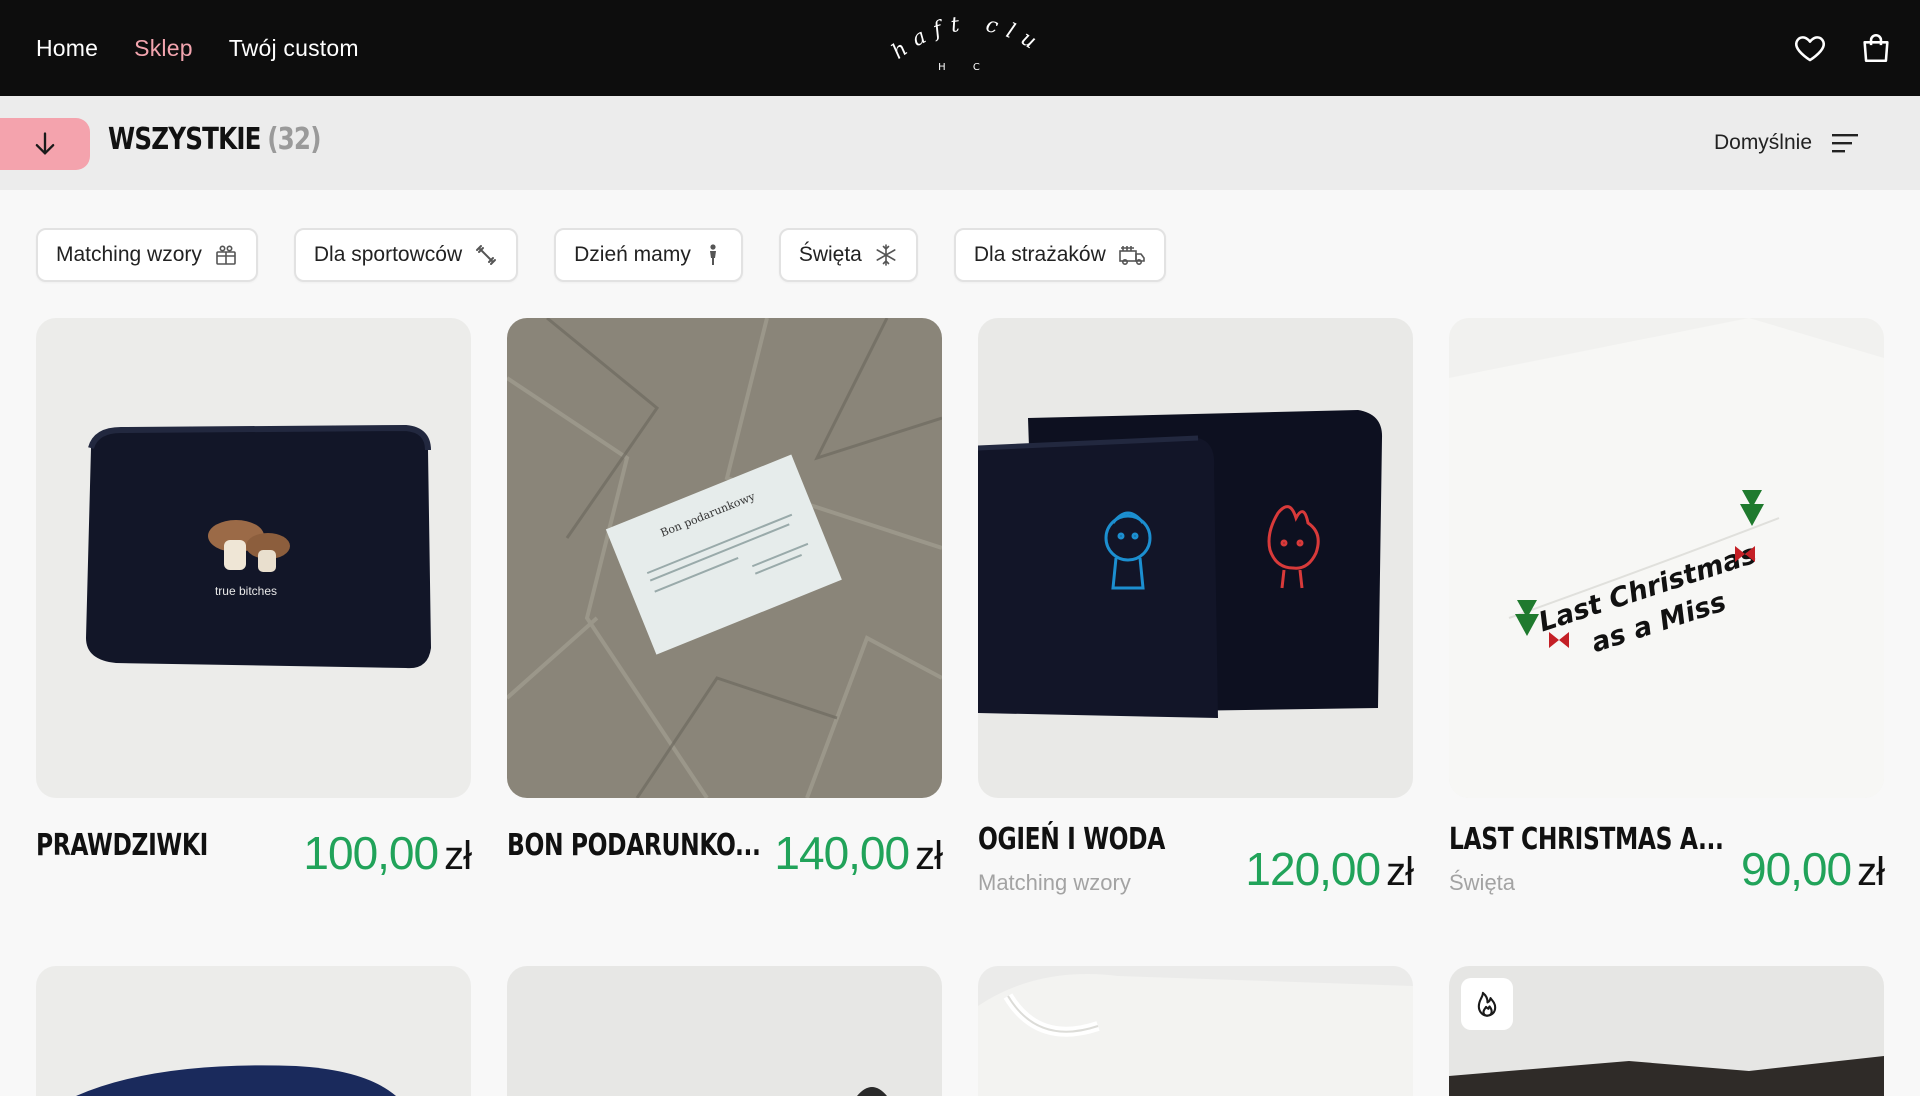  I want to click on svg-text: haft club, so click(964, 37).